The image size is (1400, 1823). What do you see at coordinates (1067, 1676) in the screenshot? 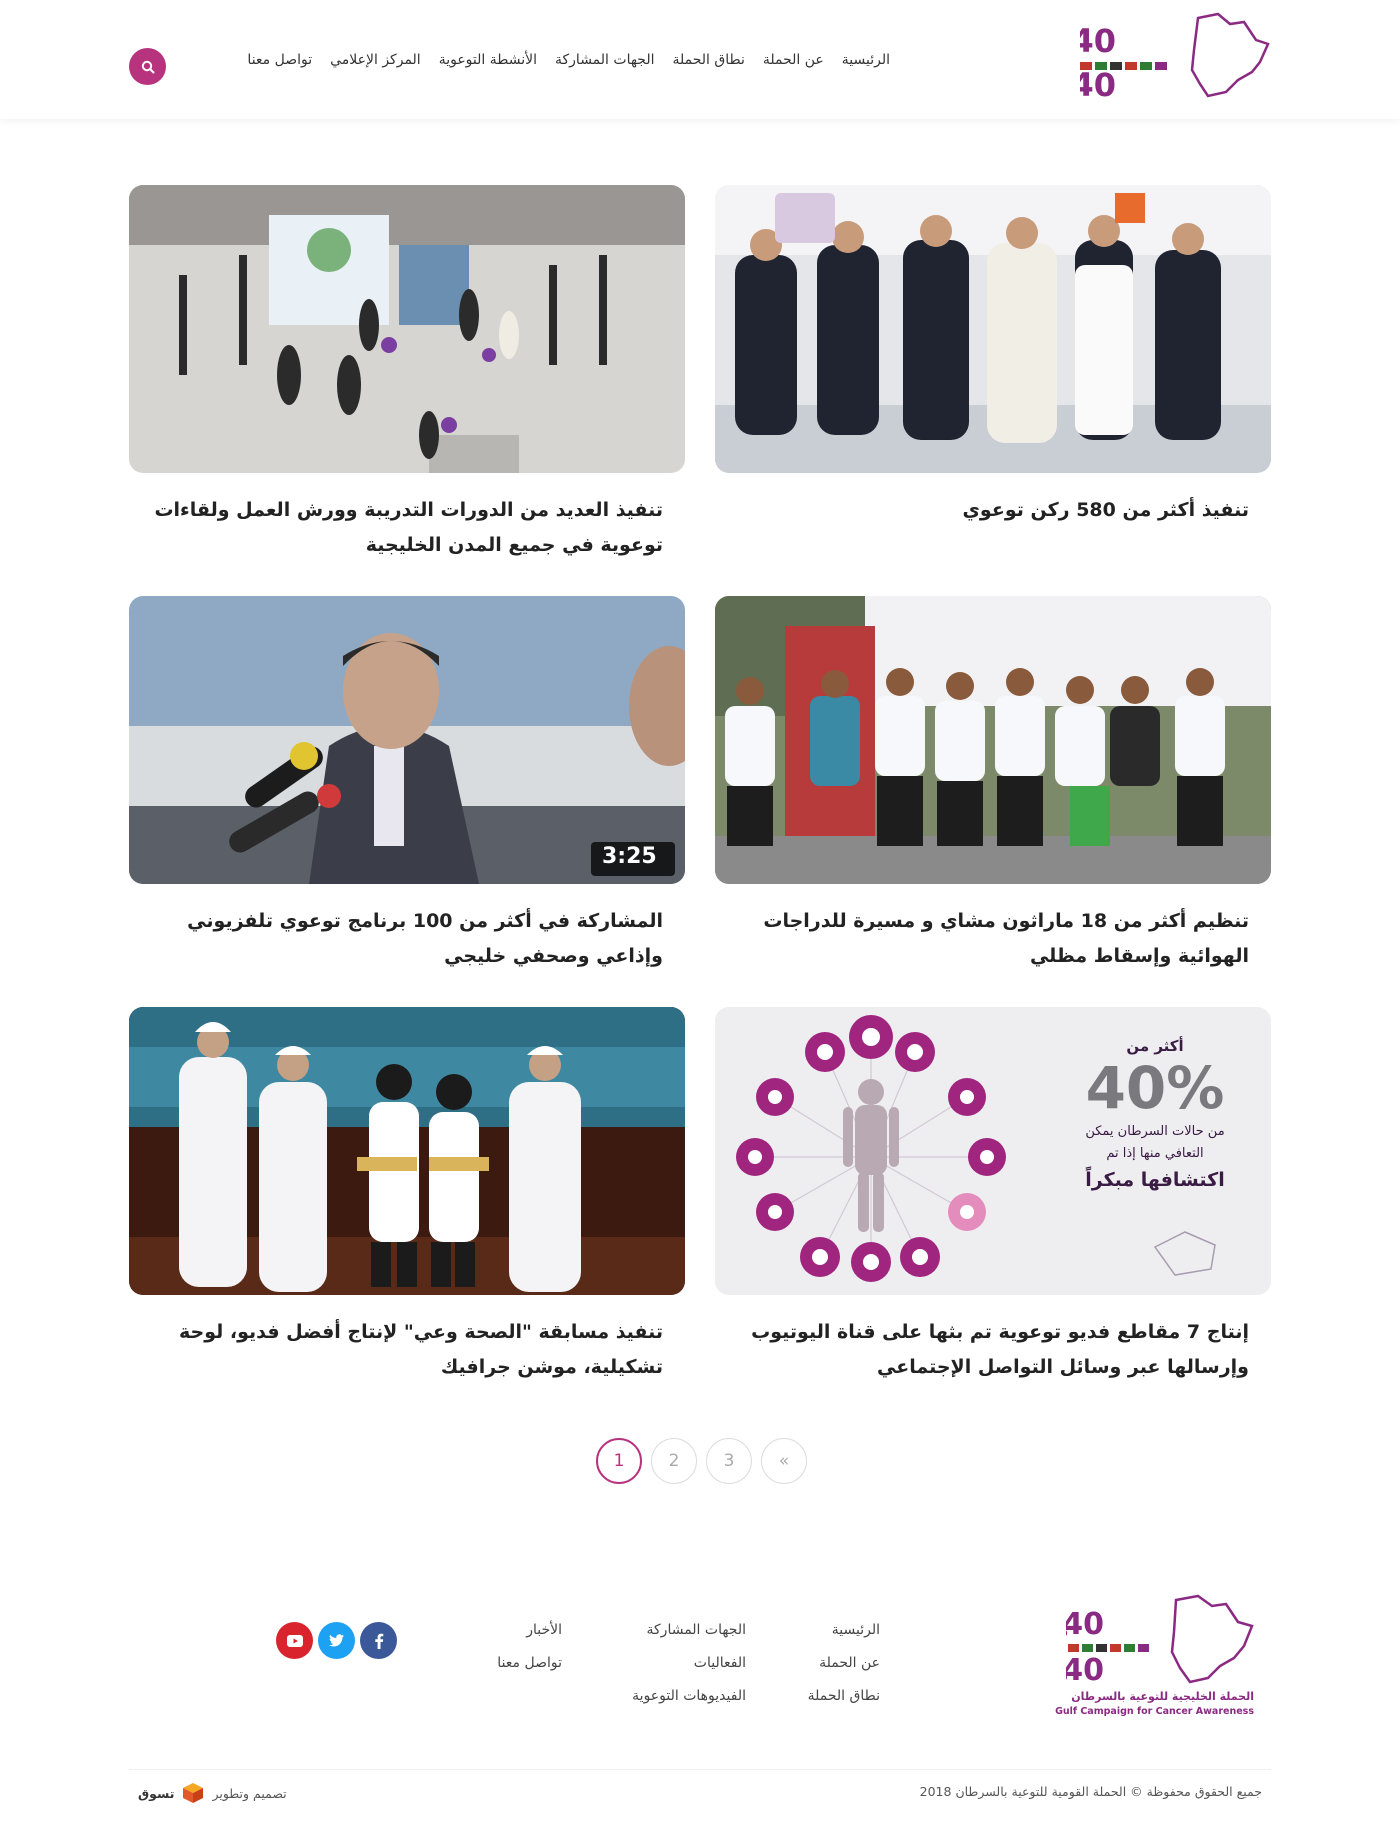
I see `svg-text: شفاء` at bounding box center [1067, 1676].